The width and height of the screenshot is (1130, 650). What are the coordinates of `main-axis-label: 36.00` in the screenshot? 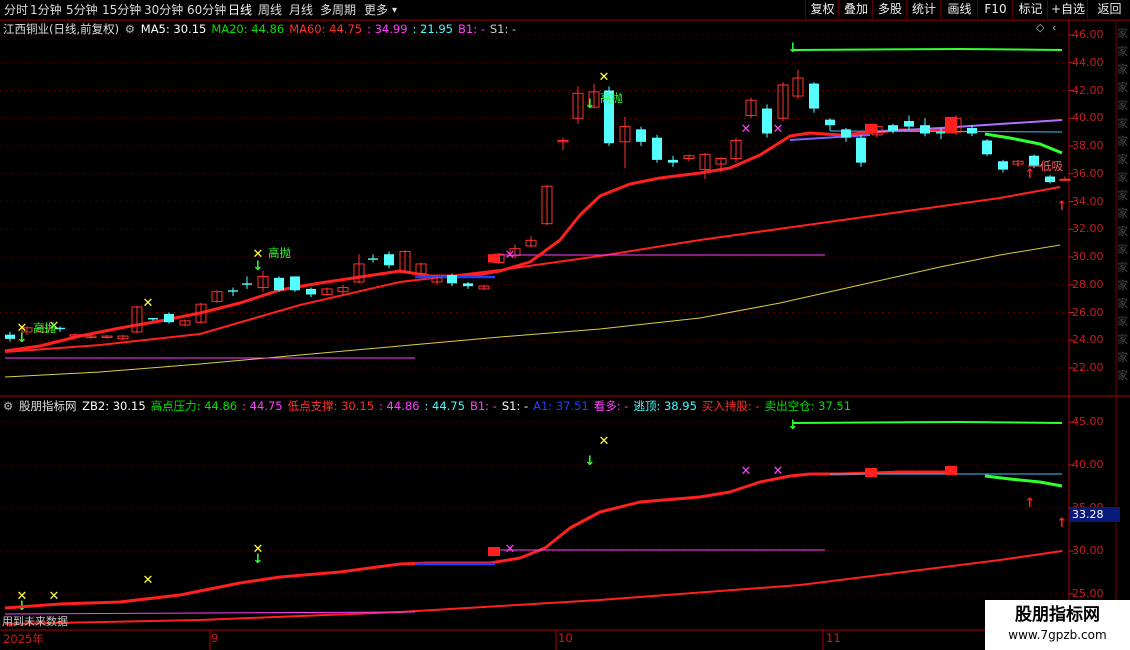 It's located at (1088, 173).